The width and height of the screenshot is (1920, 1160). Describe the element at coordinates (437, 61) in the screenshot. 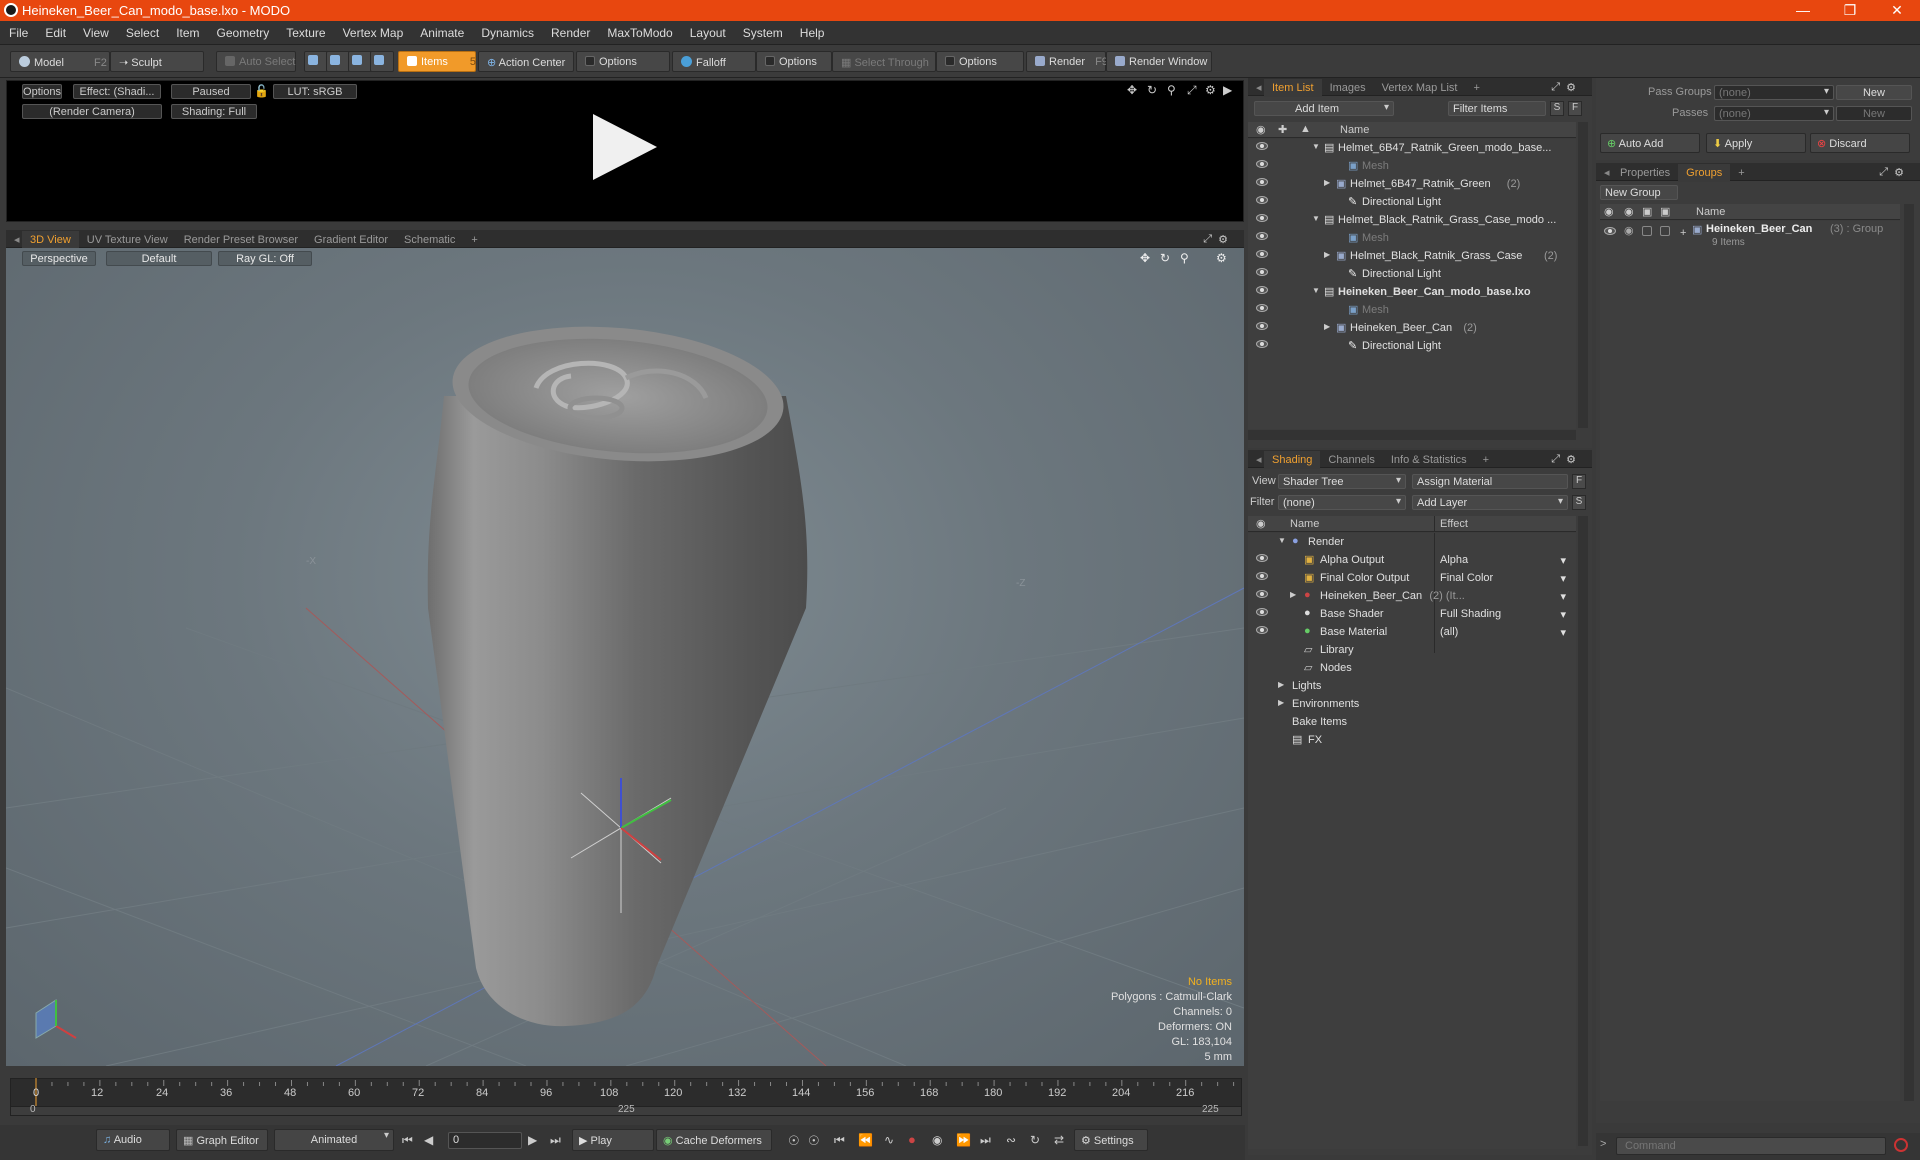

I see `items-mode-button: Items 5` at that location.